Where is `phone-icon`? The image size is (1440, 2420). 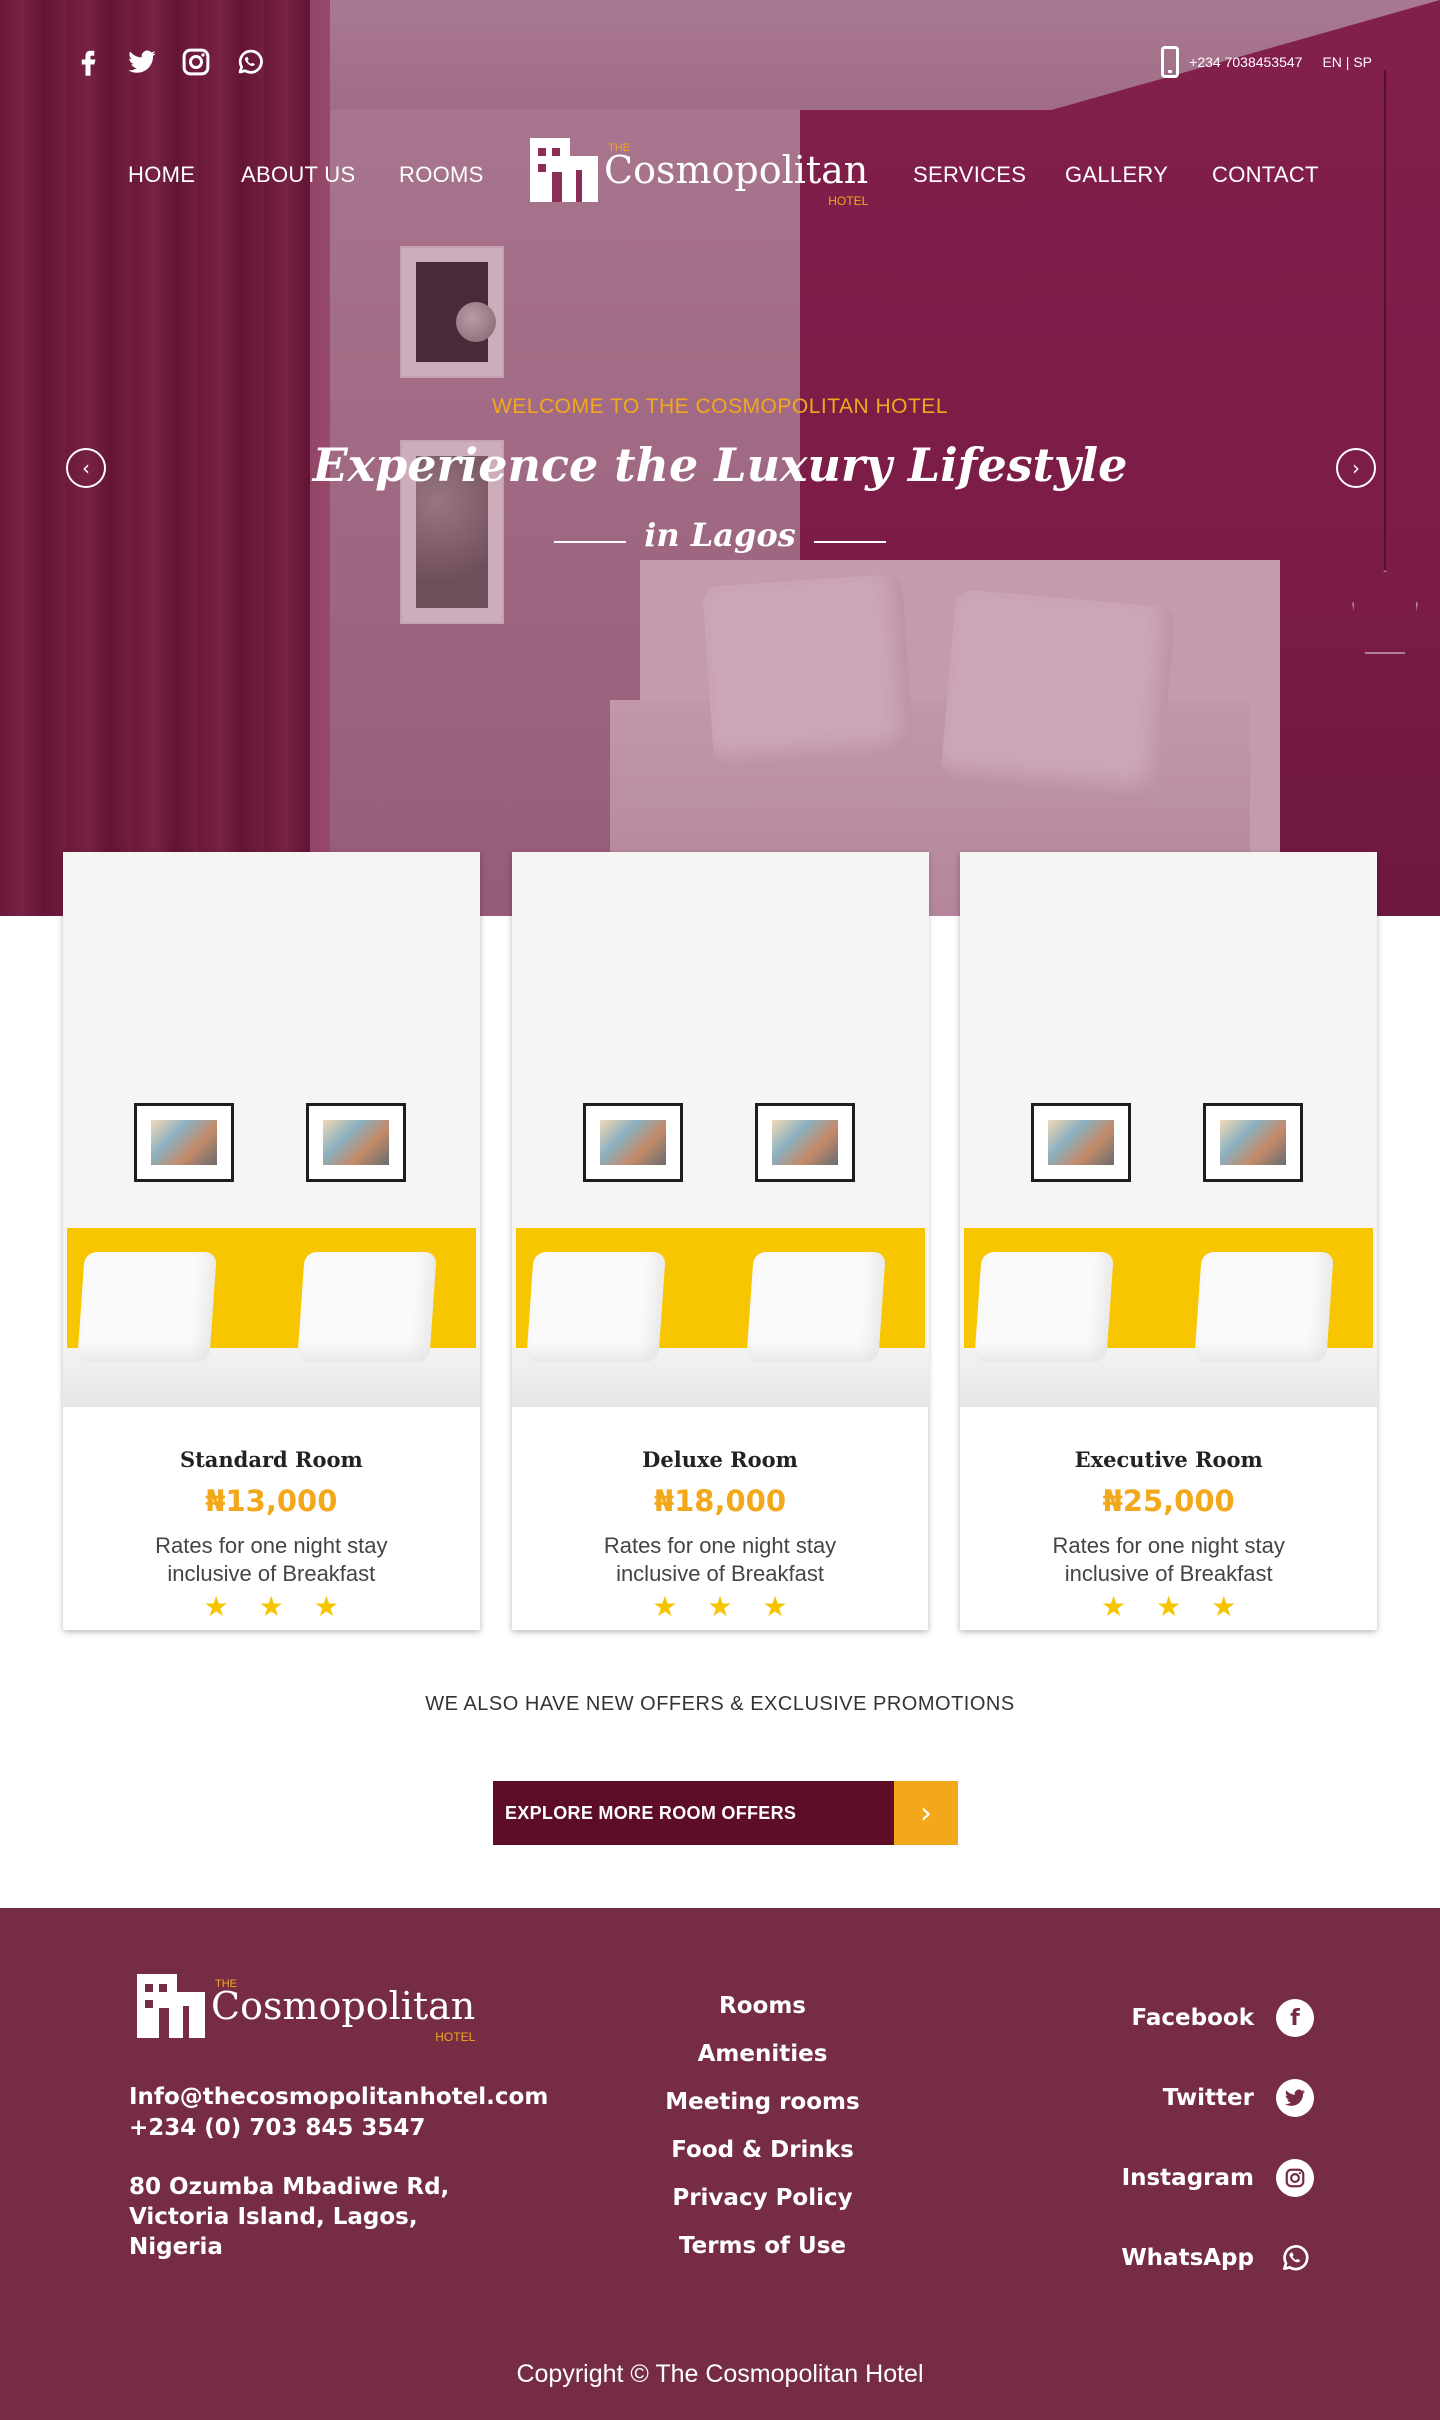
phone-icon is located at coordinates (1170, 62).